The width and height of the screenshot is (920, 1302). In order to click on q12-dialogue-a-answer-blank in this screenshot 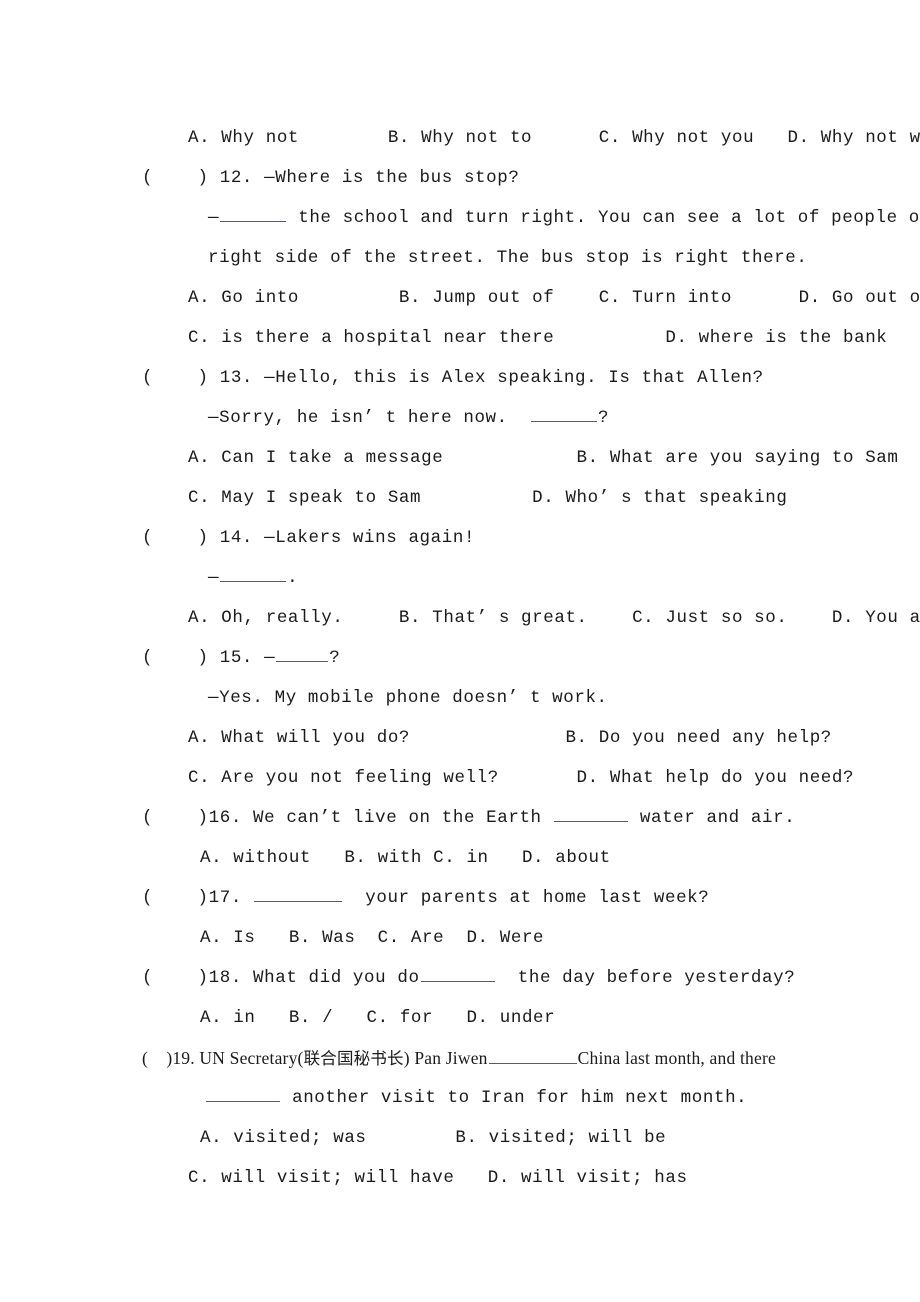, I will do `click(253, 213)`.